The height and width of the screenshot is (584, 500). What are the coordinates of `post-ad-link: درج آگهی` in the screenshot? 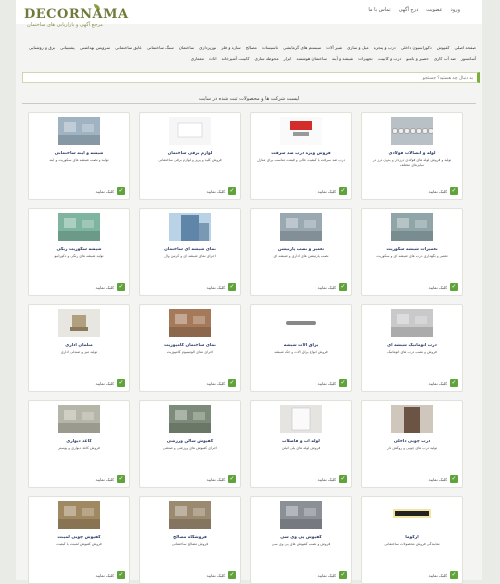 It's located at (409, 10).